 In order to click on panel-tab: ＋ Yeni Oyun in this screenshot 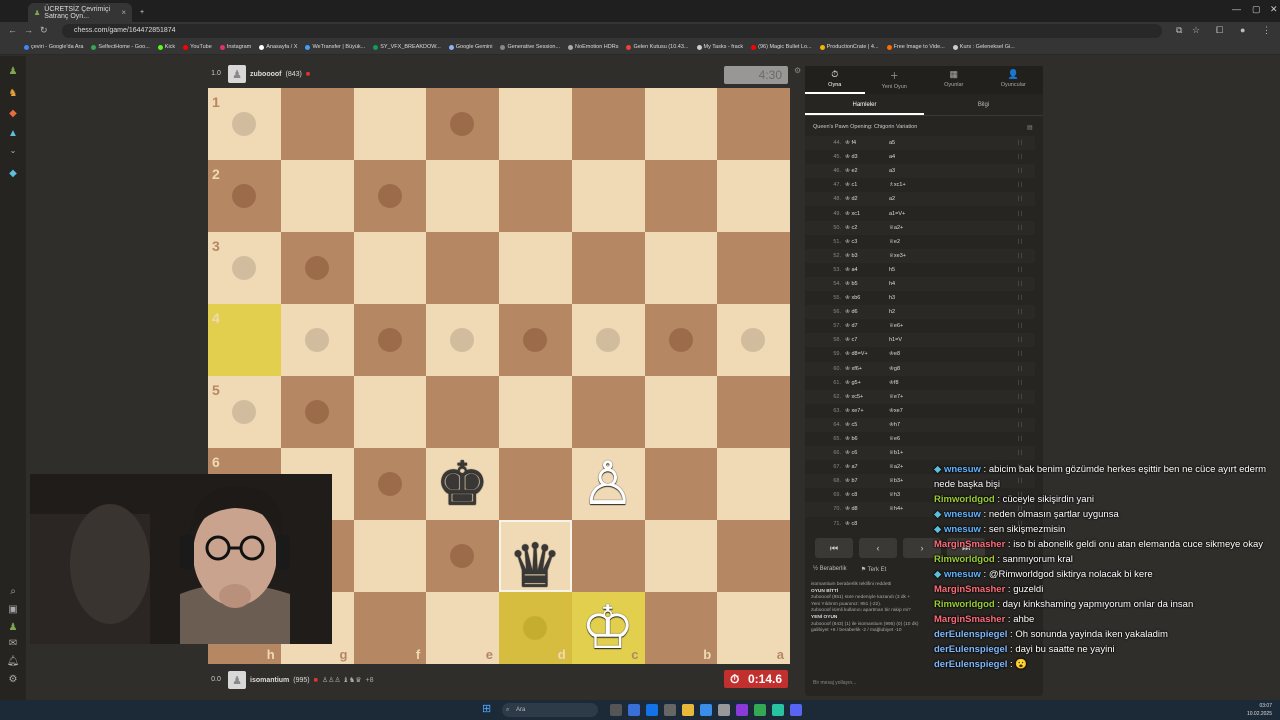, I will do `click(895, 80)`.